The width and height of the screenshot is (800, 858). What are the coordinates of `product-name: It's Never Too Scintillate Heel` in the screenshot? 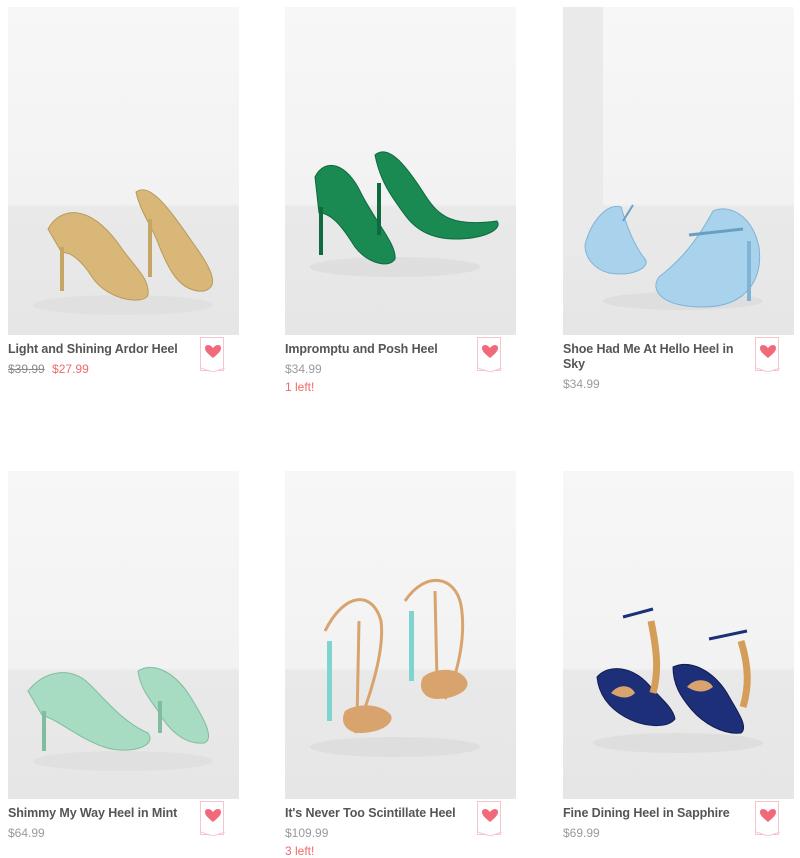 It's located at (382, 813).